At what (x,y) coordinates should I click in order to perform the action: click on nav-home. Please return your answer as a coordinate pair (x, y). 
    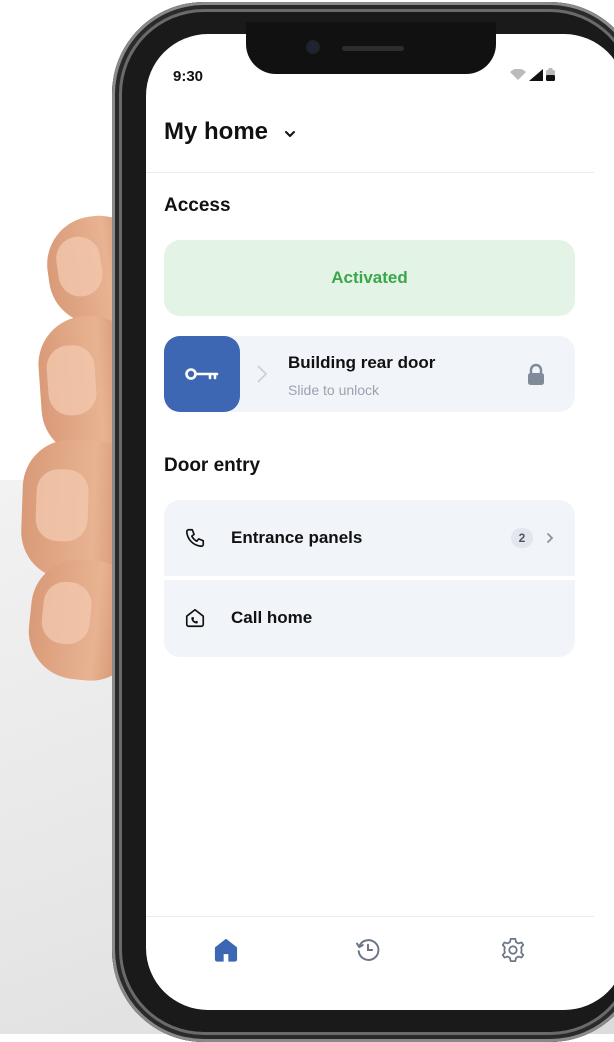
    Looking at the image, I should click on (226, 950).